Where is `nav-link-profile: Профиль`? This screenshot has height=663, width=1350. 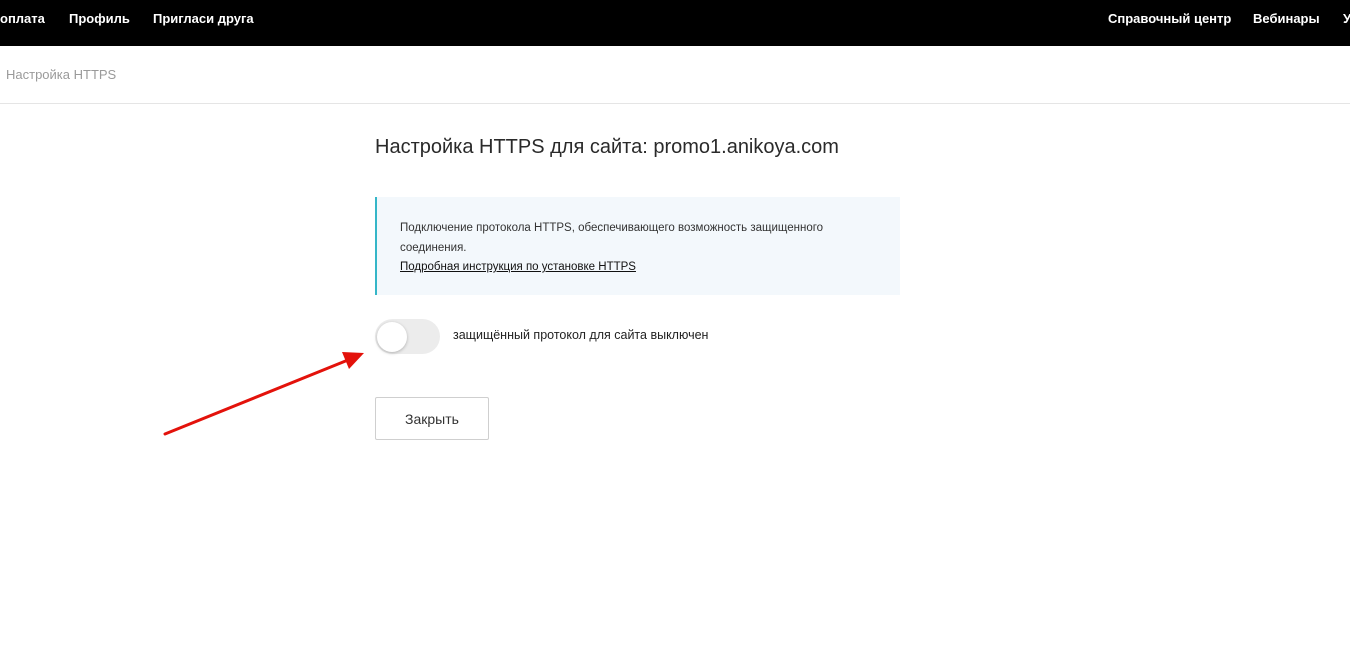 nav-link-profile: Профиль is located at coordinates (99, 18).